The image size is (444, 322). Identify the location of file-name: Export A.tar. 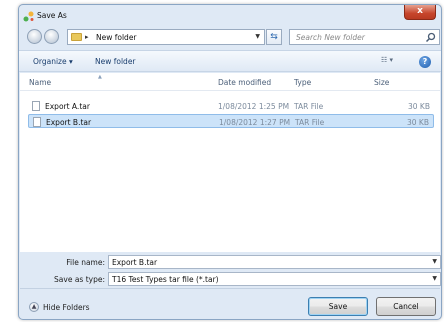
(67, 106).